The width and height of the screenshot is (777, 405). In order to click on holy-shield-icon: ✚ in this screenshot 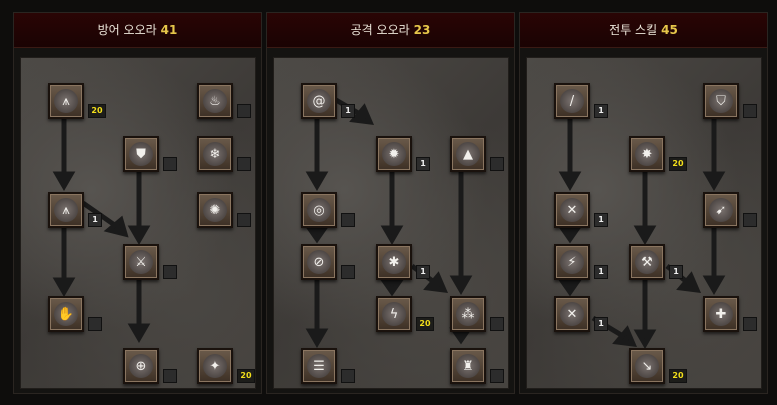, I will do `click(721, 314)`.